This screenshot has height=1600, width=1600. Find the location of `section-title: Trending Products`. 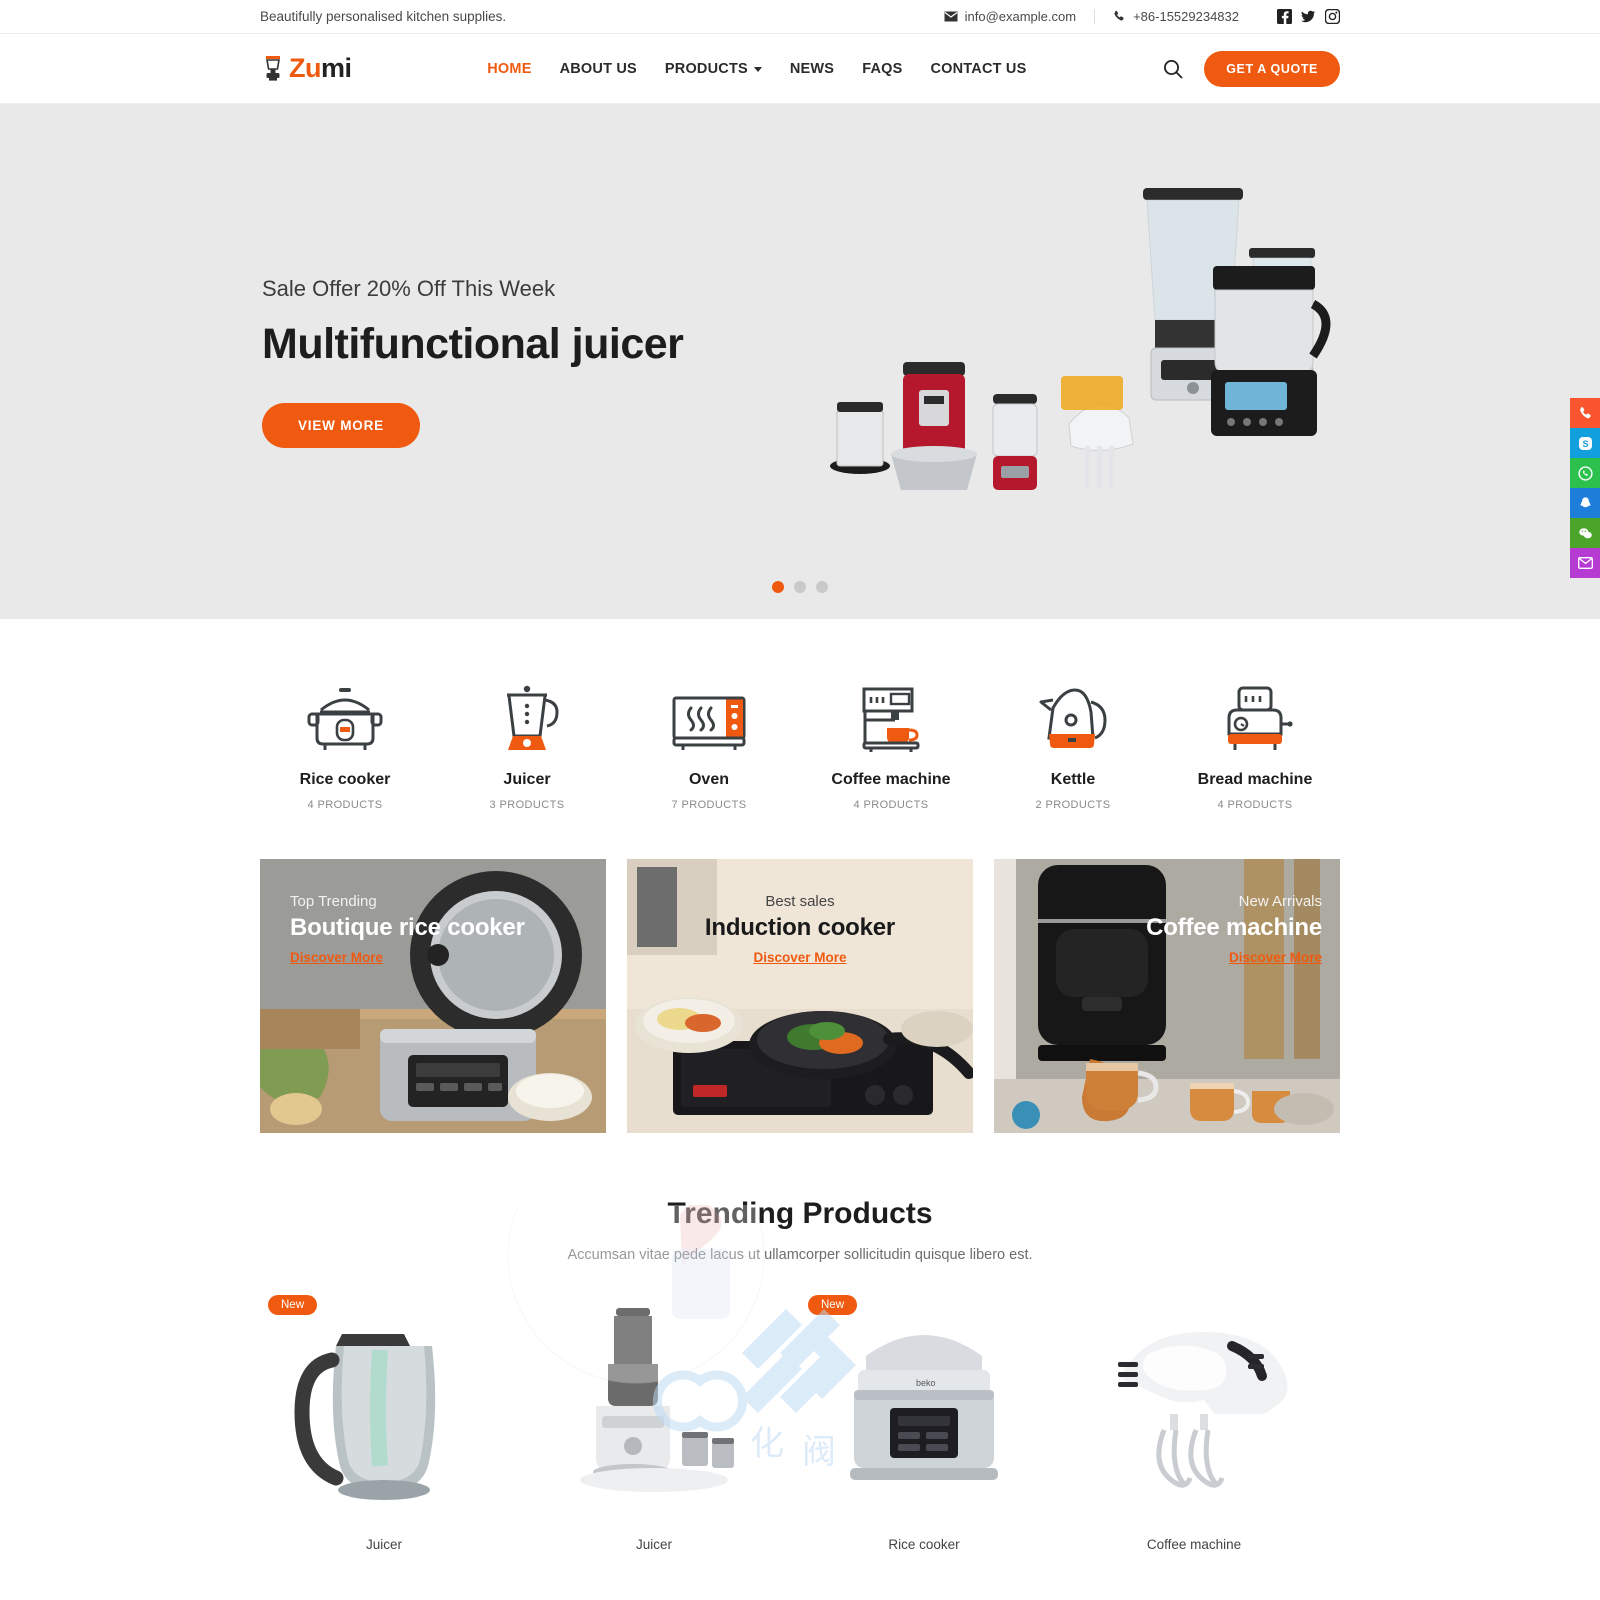

section-title: Trending Products is located at coordinates (800, 1213).